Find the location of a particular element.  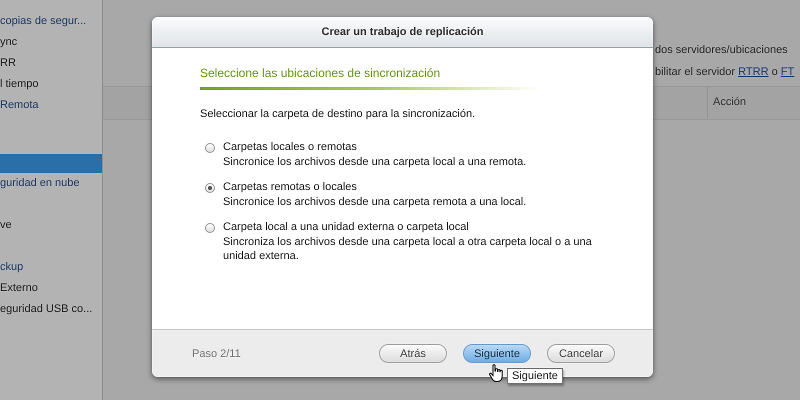

back-button: Atrás is located at coordinates (413, 353).